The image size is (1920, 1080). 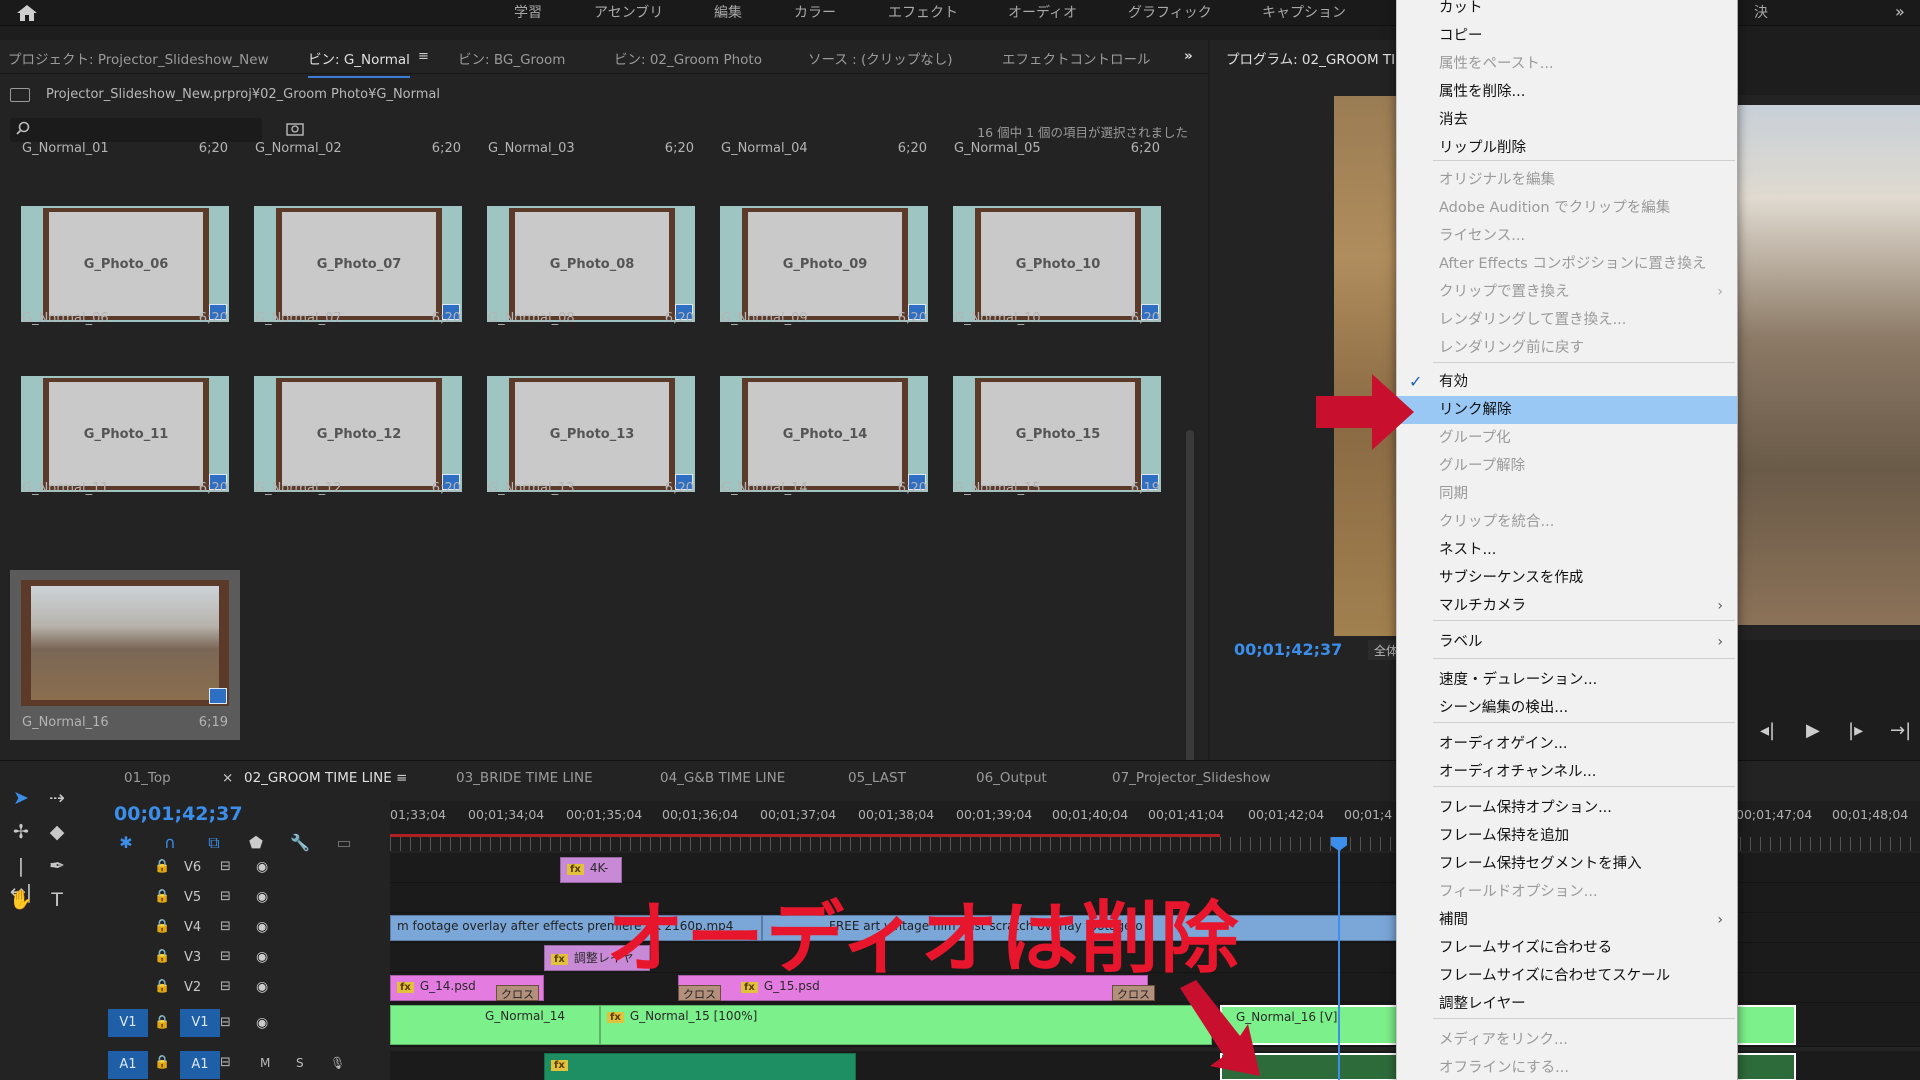 What do you see at coordinates (824, 251) in the screenshot?
I see `list-item: G_Photo_09 G_Normal_09 6;20` at bounding box center [824, 251].